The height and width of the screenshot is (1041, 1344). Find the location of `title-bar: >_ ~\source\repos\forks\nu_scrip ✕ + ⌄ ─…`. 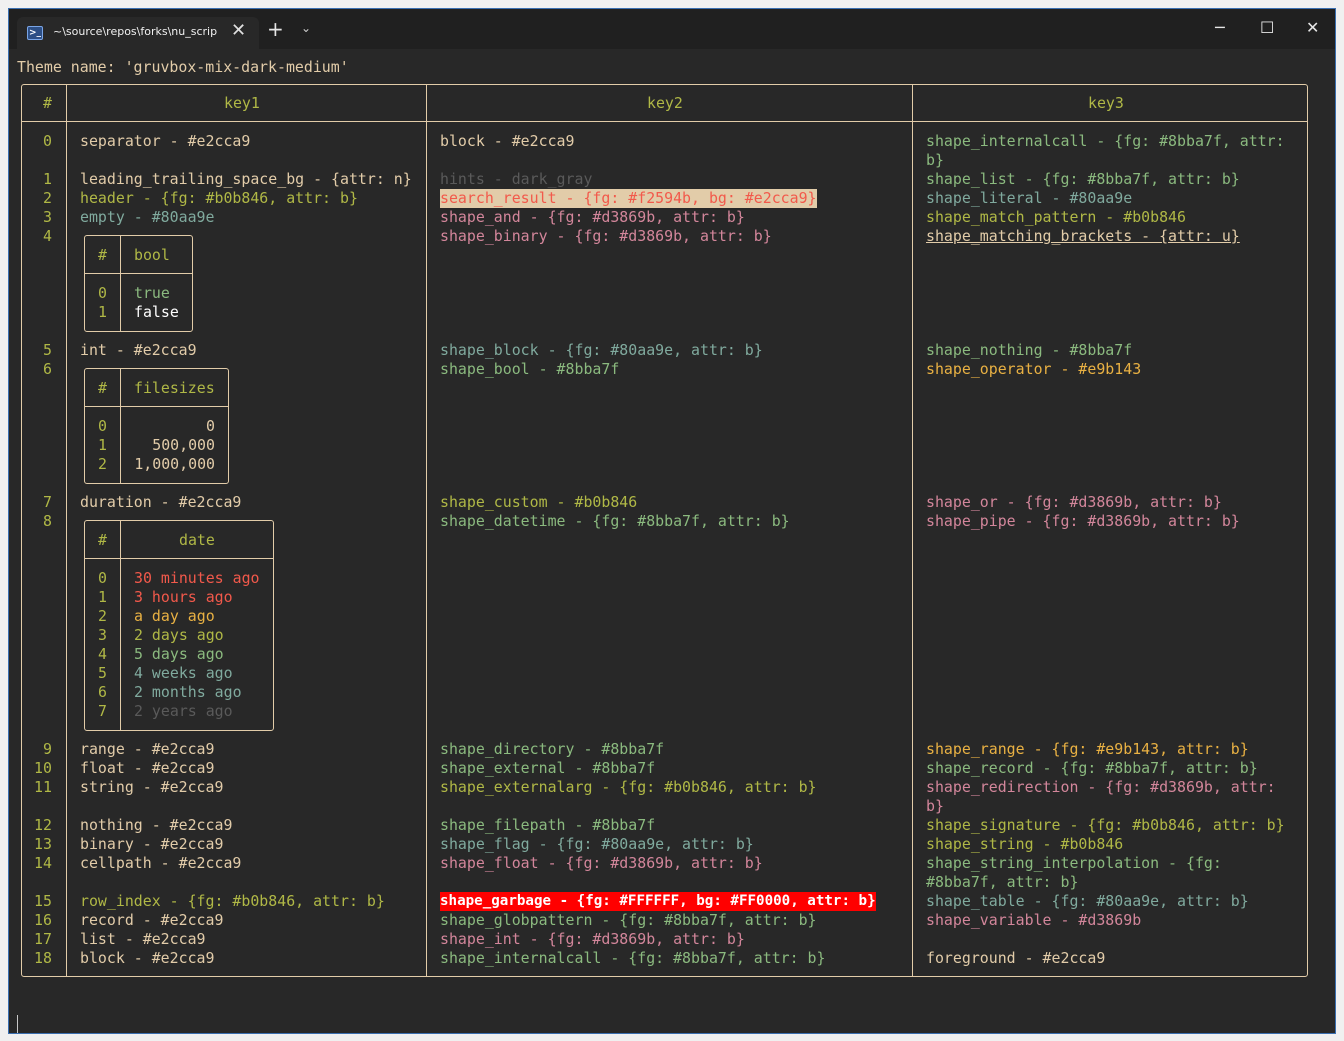

title-bar: >_ ~\source\repos\forks\nu_scrip ✕ + ⌄ ─… is located at coordinates (672, 29).